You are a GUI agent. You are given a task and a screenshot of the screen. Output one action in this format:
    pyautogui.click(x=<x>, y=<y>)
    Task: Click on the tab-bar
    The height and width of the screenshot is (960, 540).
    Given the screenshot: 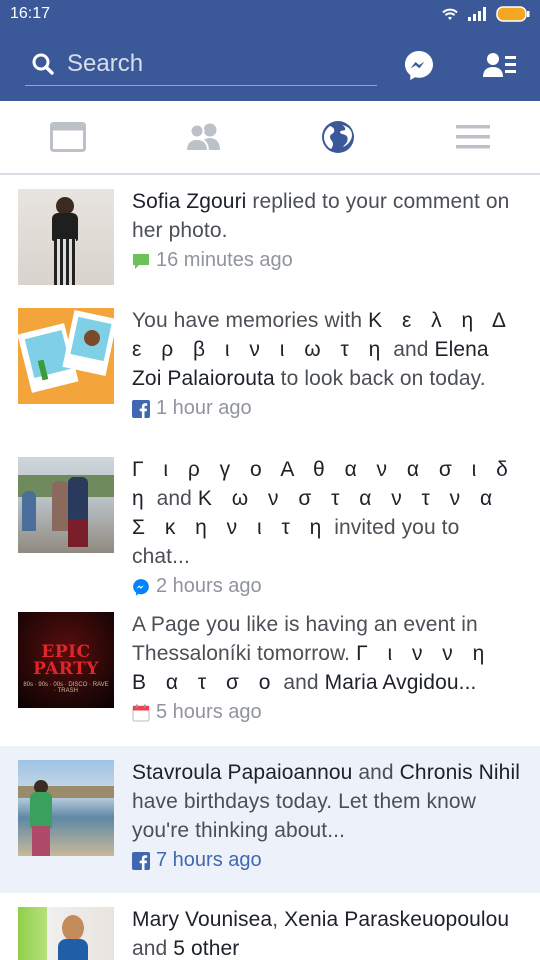 What is the action you would take?
    pyautogui.click(x=270, y=138)
    